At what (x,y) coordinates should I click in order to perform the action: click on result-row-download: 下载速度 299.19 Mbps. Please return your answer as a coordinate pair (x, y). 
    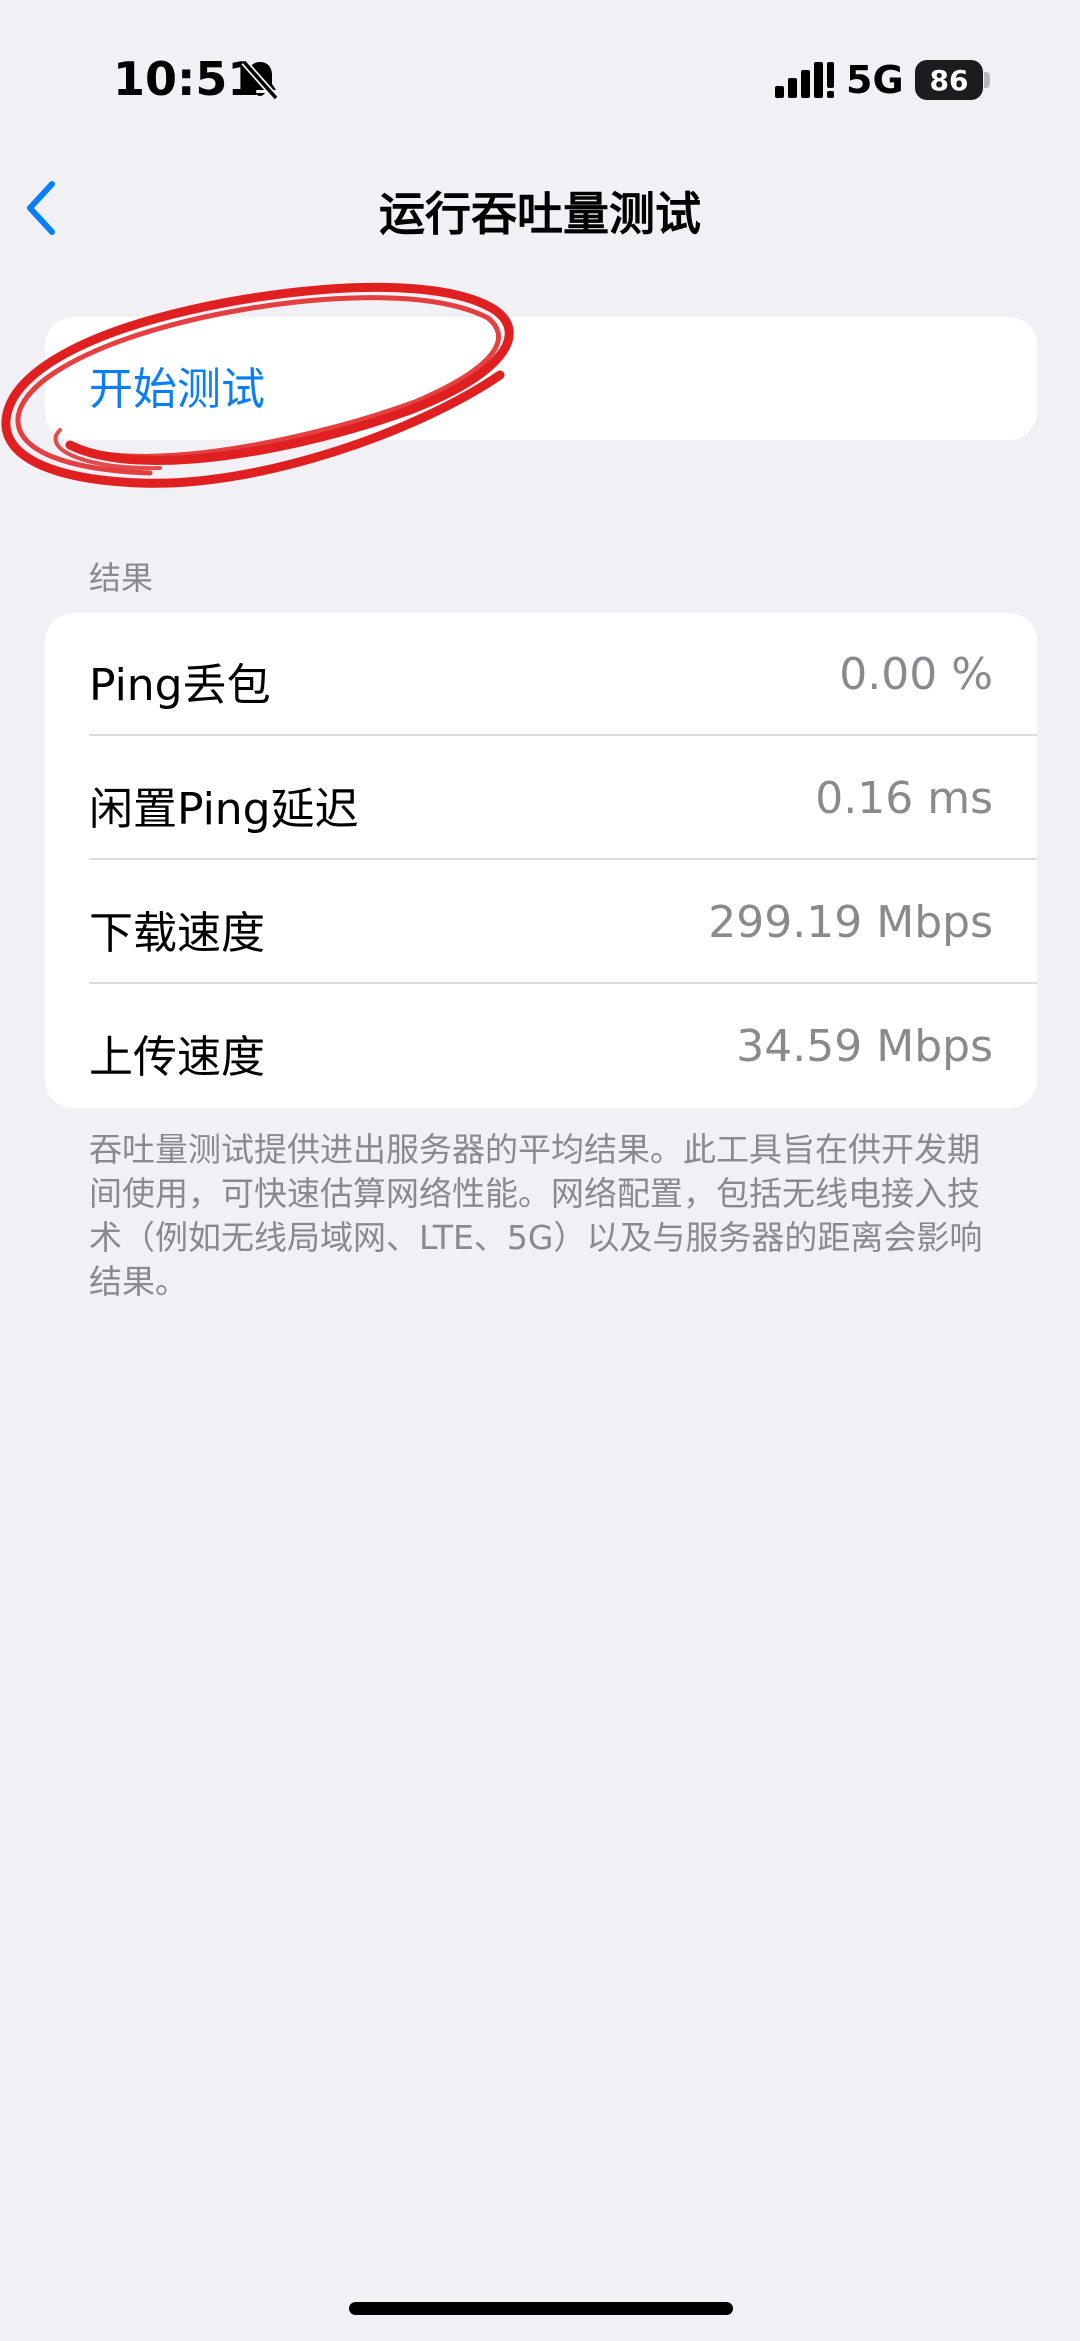
    Looking at the image, I should click on (541, 922).